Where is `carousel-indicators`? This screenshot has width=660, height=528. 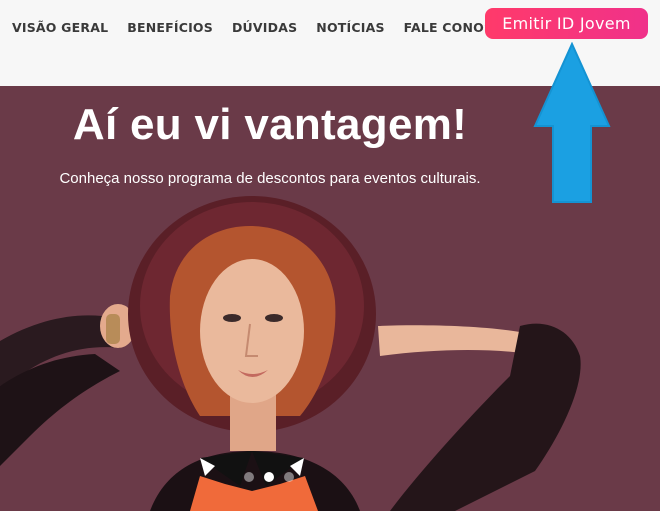
carousel-indicators is located at coordinates (269, 477).